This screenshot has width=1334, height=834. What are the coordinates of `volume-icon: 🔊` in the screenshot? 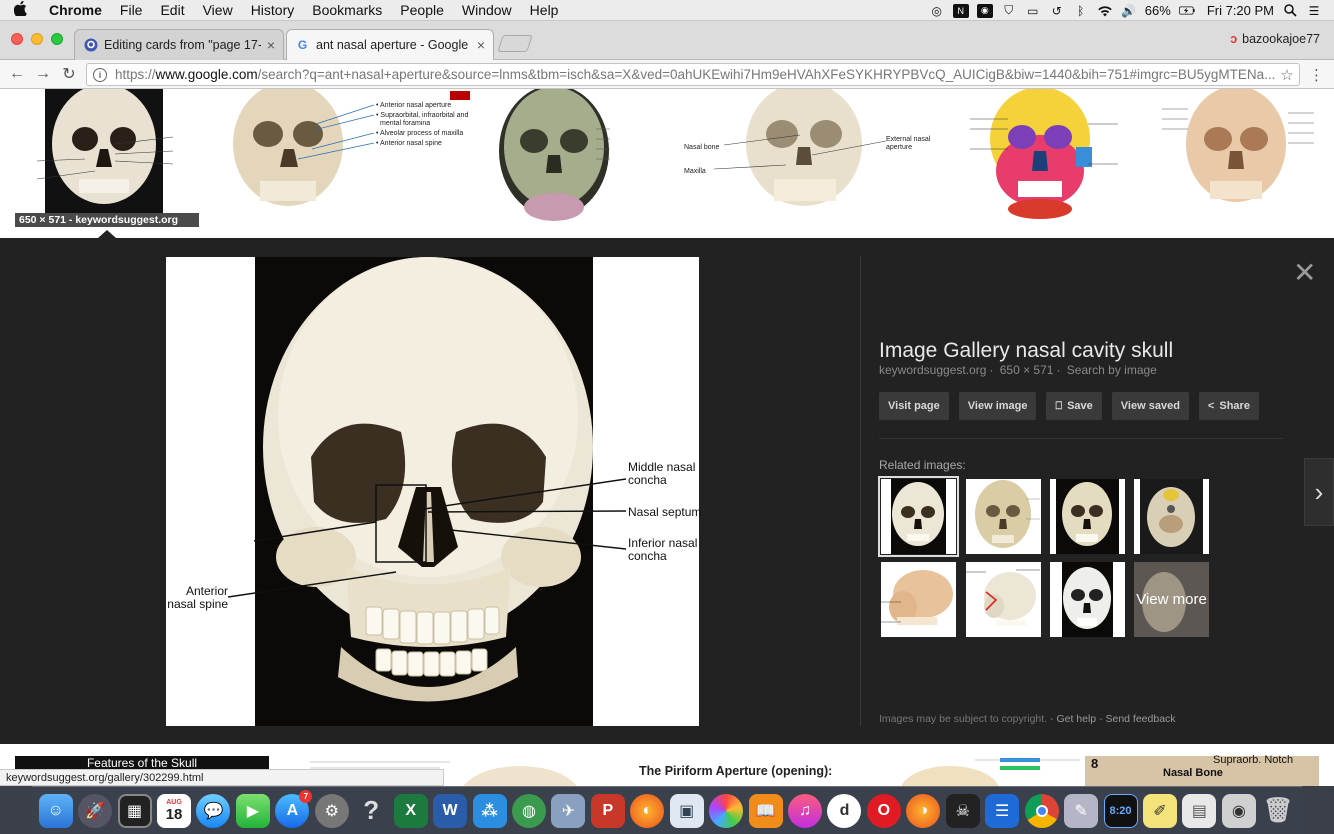 It's located at (1129, 11).